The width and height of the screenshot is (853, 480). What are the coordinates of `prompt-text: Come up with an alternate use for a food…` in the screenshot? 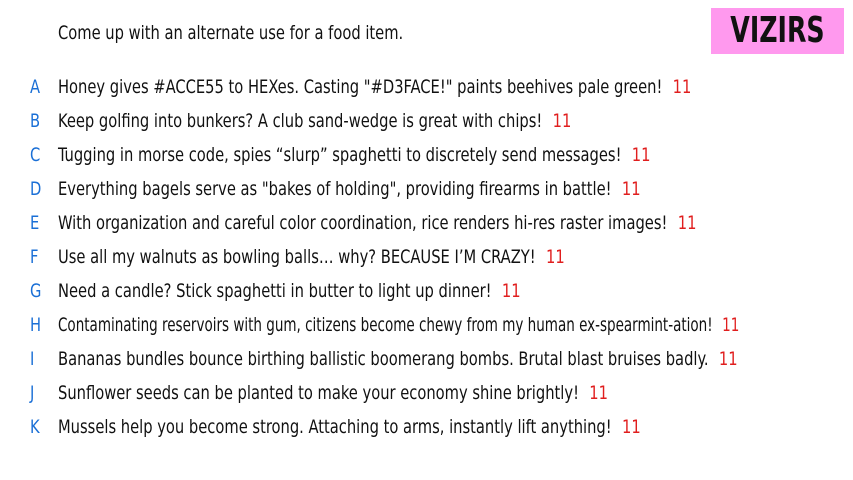 It's located at (231, 33).